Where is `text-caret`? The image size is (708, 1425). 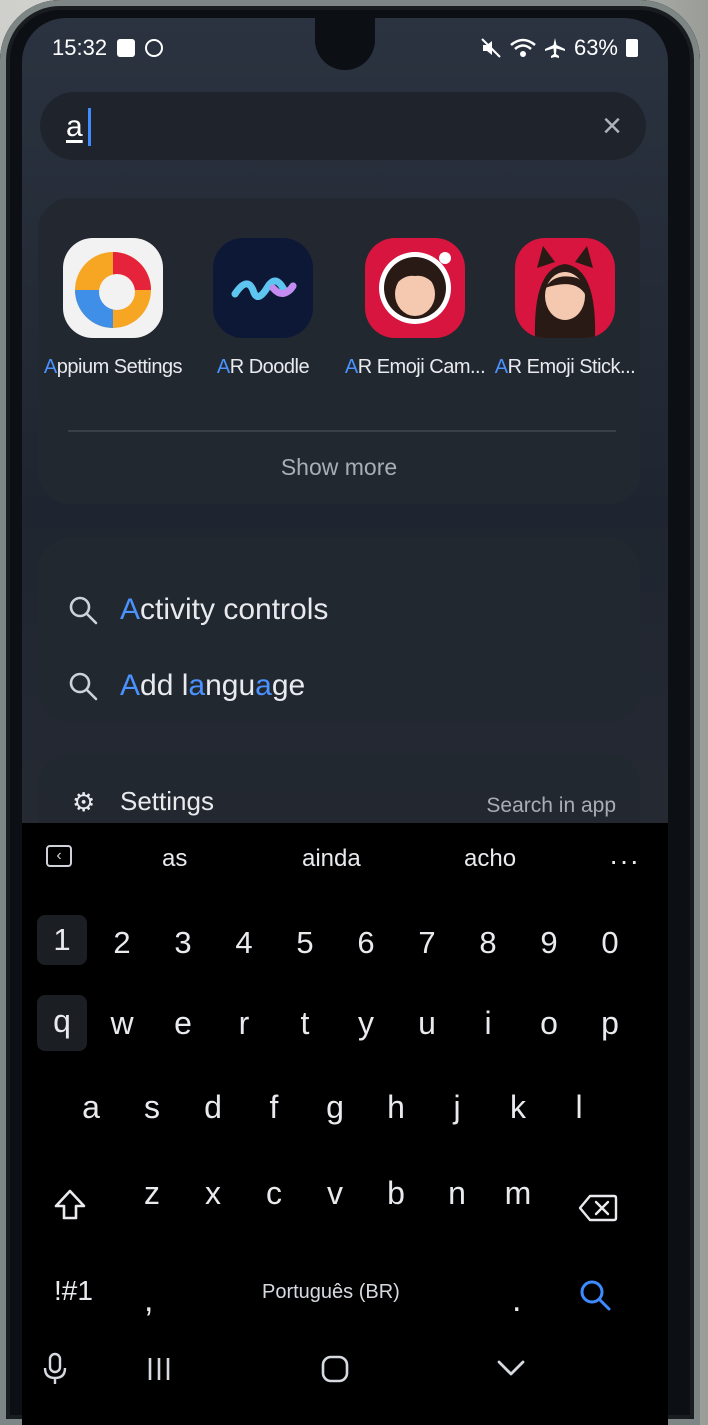
text-caret is located at coordinates (89, 127).